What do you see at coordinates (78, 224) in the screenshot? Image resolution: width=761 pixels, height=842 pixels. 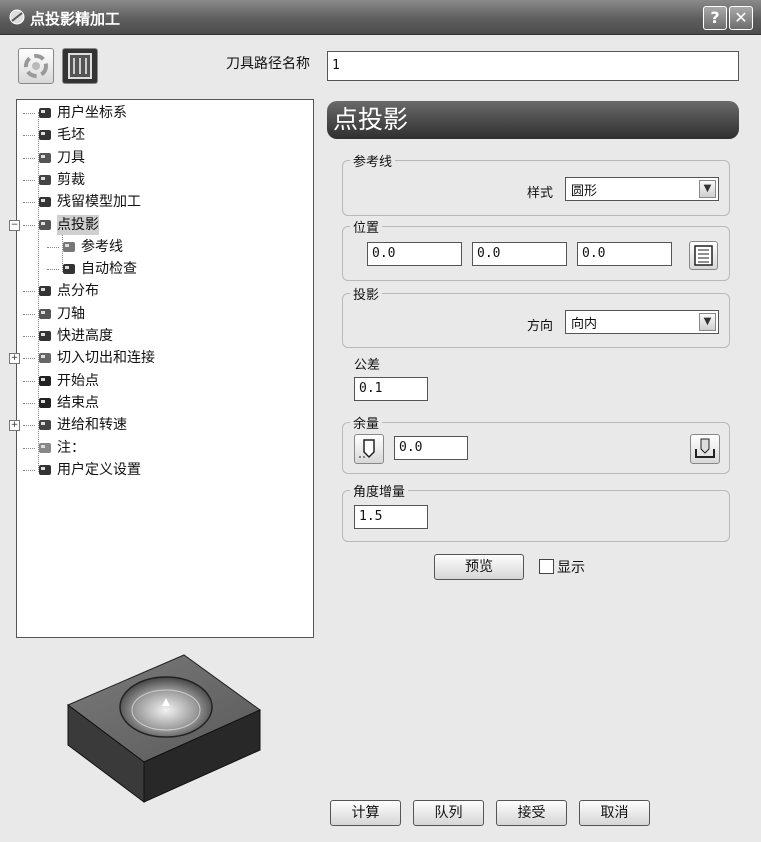 I see `tree-item-label: 点投影` at bounding box center [78, 224].